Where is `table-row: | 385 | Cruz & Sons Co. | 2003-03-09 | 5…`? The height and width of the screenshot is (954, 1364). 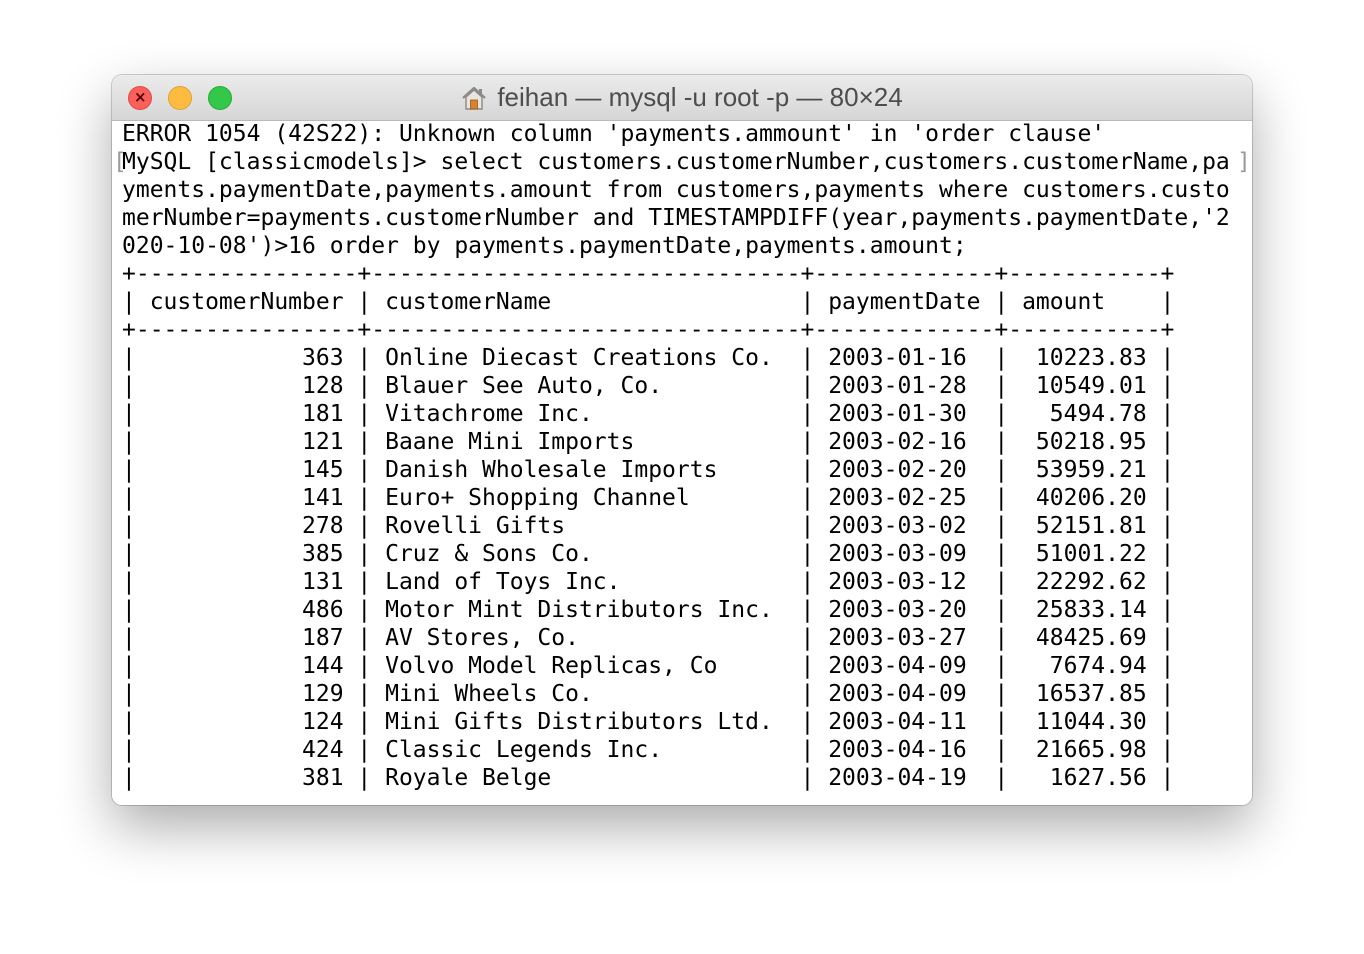
table-row: | 385 | Cruz & Sons Co. | 2003-03-09 | 5… is located at coordinates (648, 554).